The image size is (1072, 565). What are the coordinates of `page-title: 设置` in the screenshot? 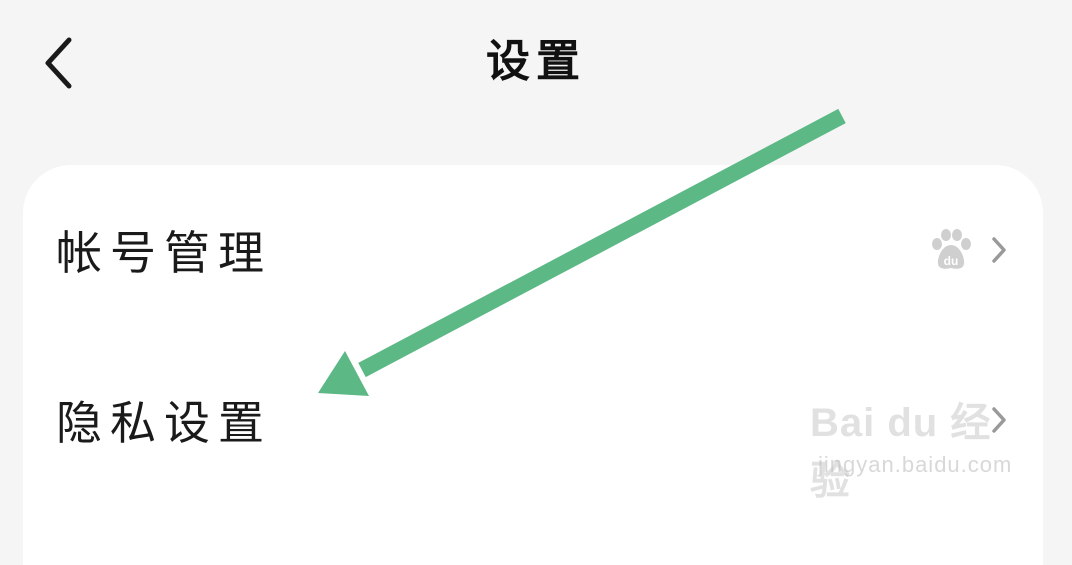 It's located at (536, 61).